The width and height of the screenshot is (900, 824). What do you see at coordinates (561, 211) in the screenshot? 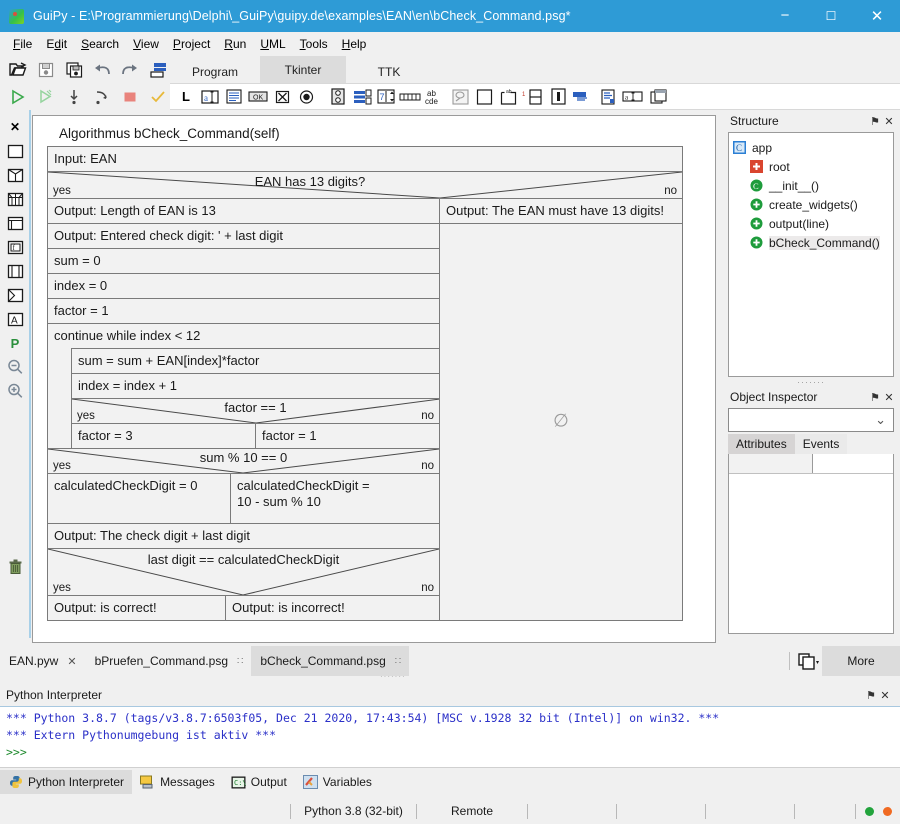
I see `nsd-row-len-bad: Output: The EAN must have 13 digits!` at bounding box center [561, 211].